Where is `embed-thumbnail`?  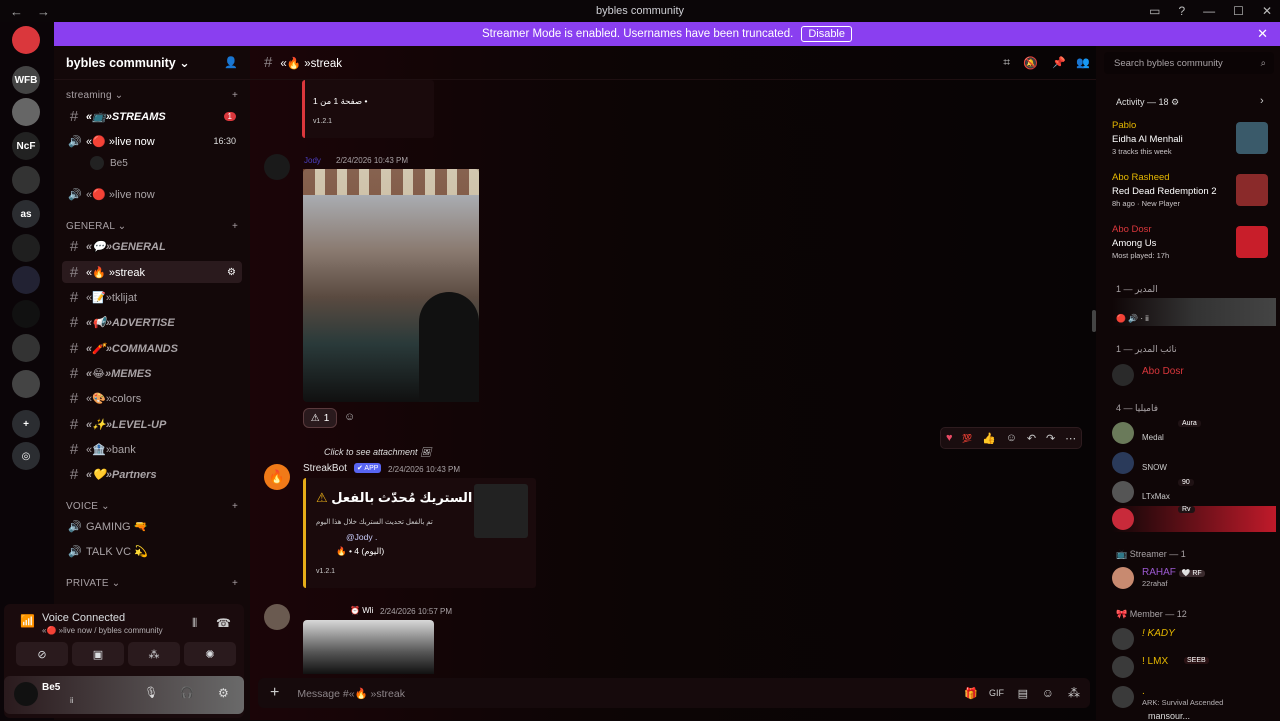 embed-thumbnail is located at coordinates (501, 511).